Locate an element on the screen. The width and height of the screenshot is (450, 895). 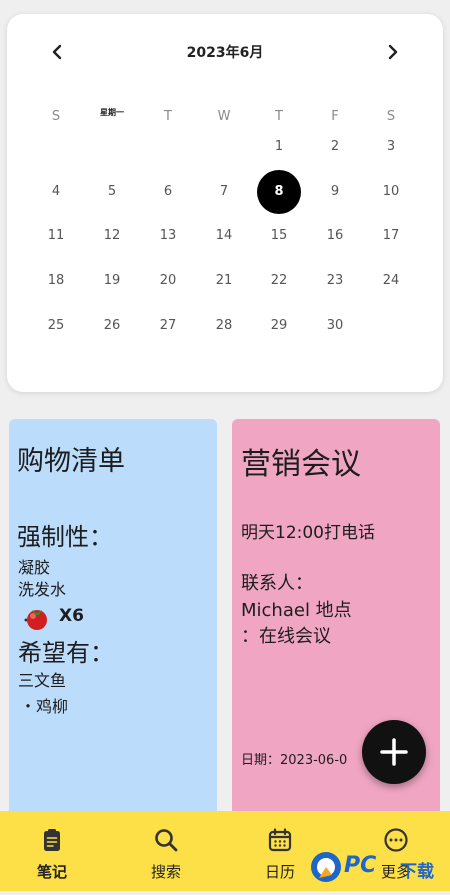
list-item: 三文鱼 is located at coordinates (42, 680).